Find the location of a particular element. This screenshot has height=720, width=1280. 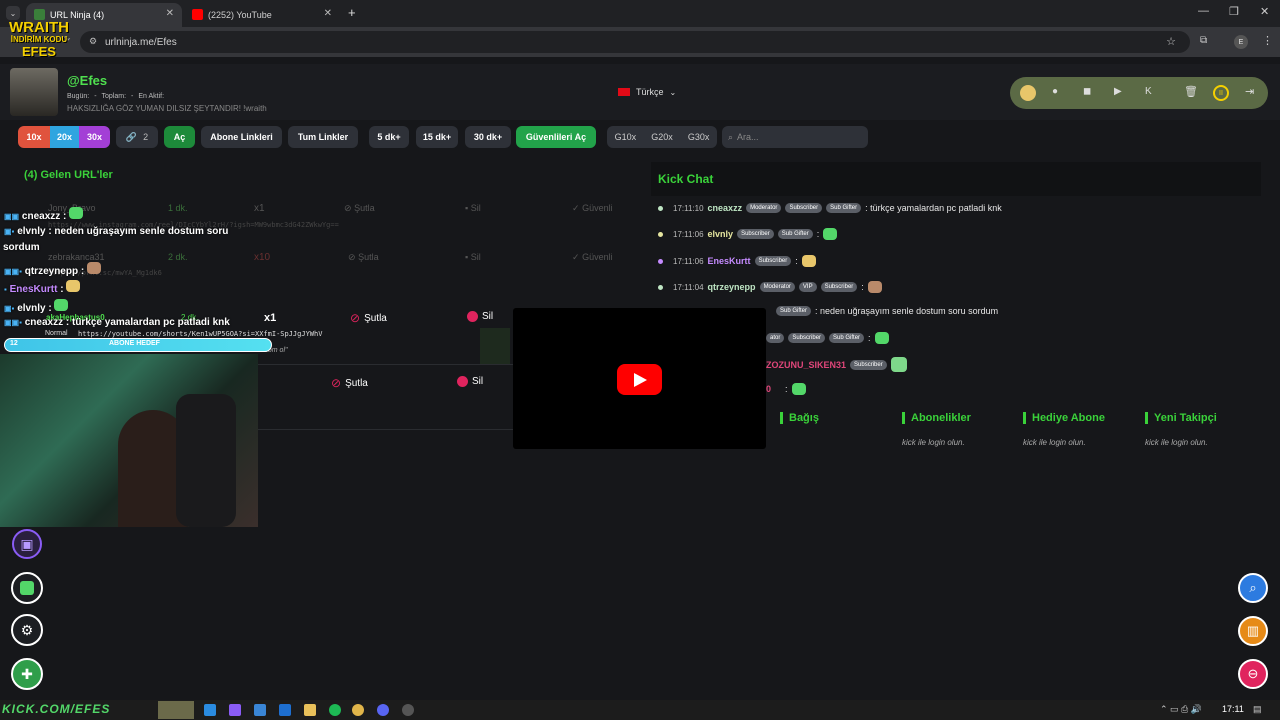

twitch-button: ▣ is located at coordinates (27, 544).